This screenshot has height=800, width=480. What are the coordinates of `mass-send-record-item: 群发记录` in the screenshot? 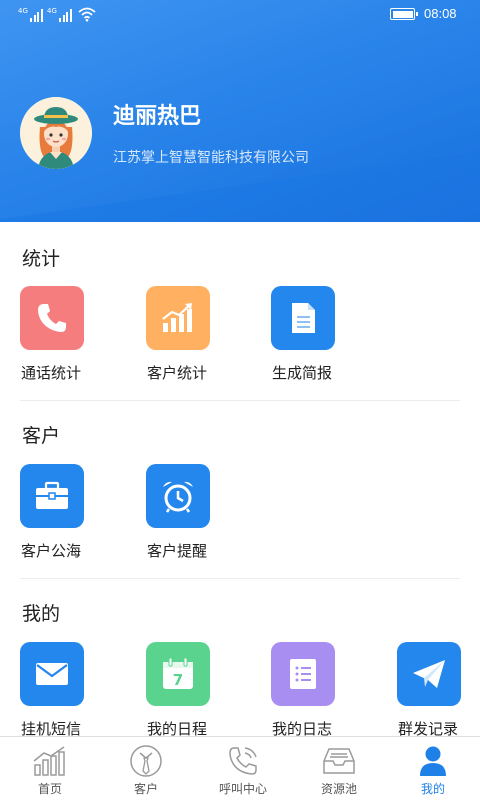 It's located at (437, 690).